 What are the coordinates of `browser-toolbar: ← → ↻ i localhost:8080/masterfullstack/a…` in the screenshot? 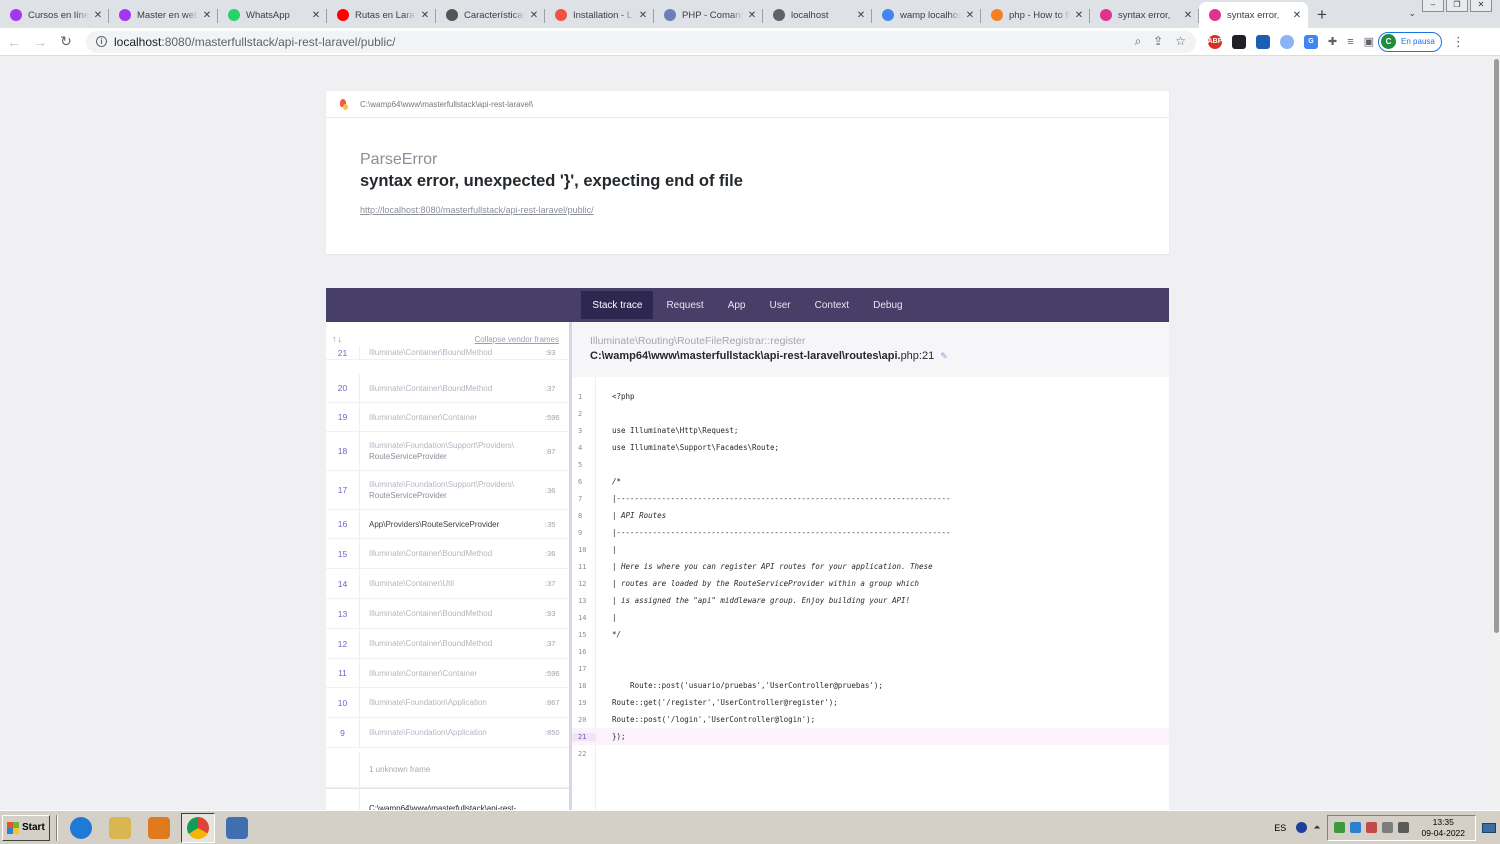 It's located at (750, 42).